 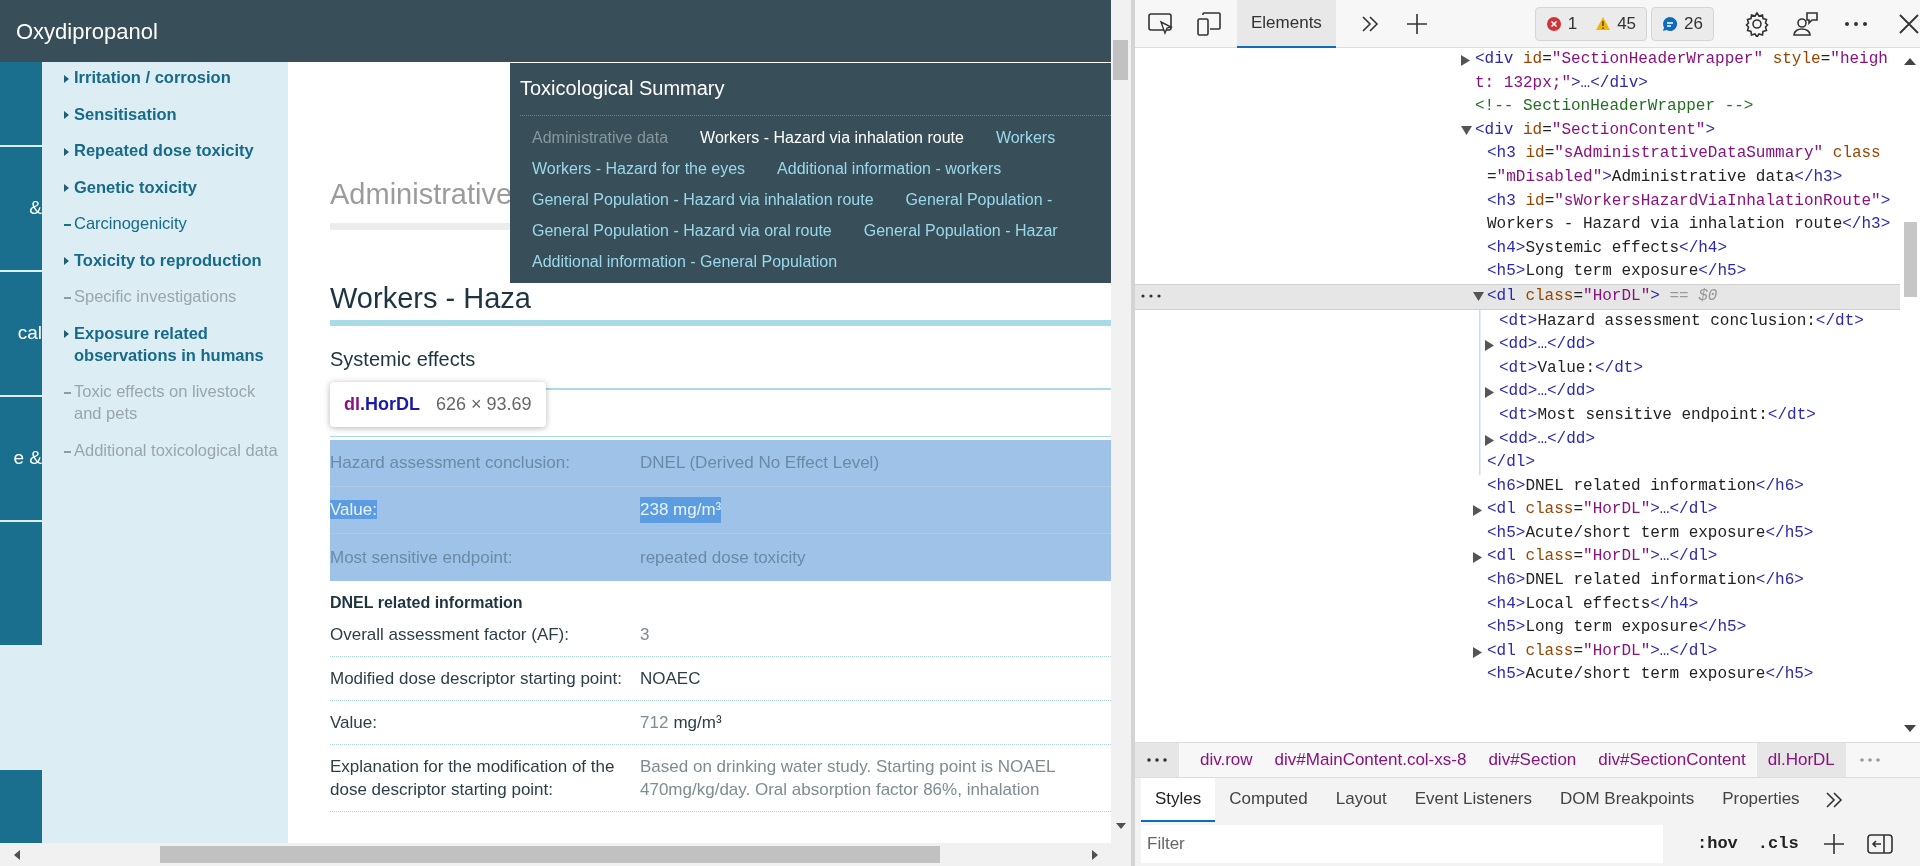 What do you see at coordinates (1226, 760) in the screenshot?
I see `breadcrumb: div.row` at bounding box center [1226, 760].